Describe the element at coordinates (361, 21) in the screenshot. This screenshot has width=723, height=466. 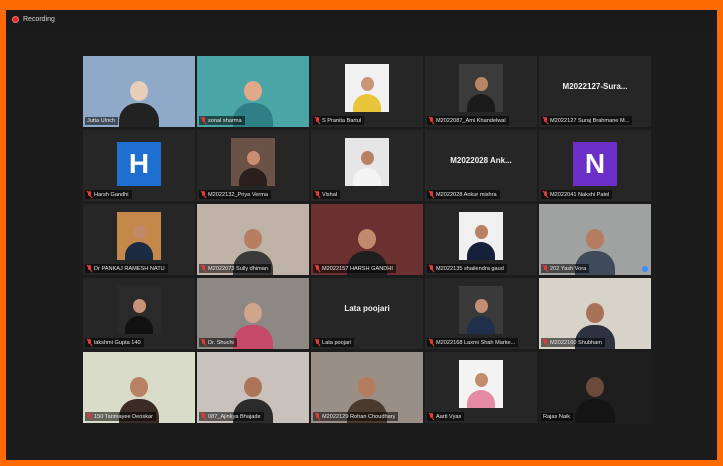
I see `top-bar: Recording` at that location.